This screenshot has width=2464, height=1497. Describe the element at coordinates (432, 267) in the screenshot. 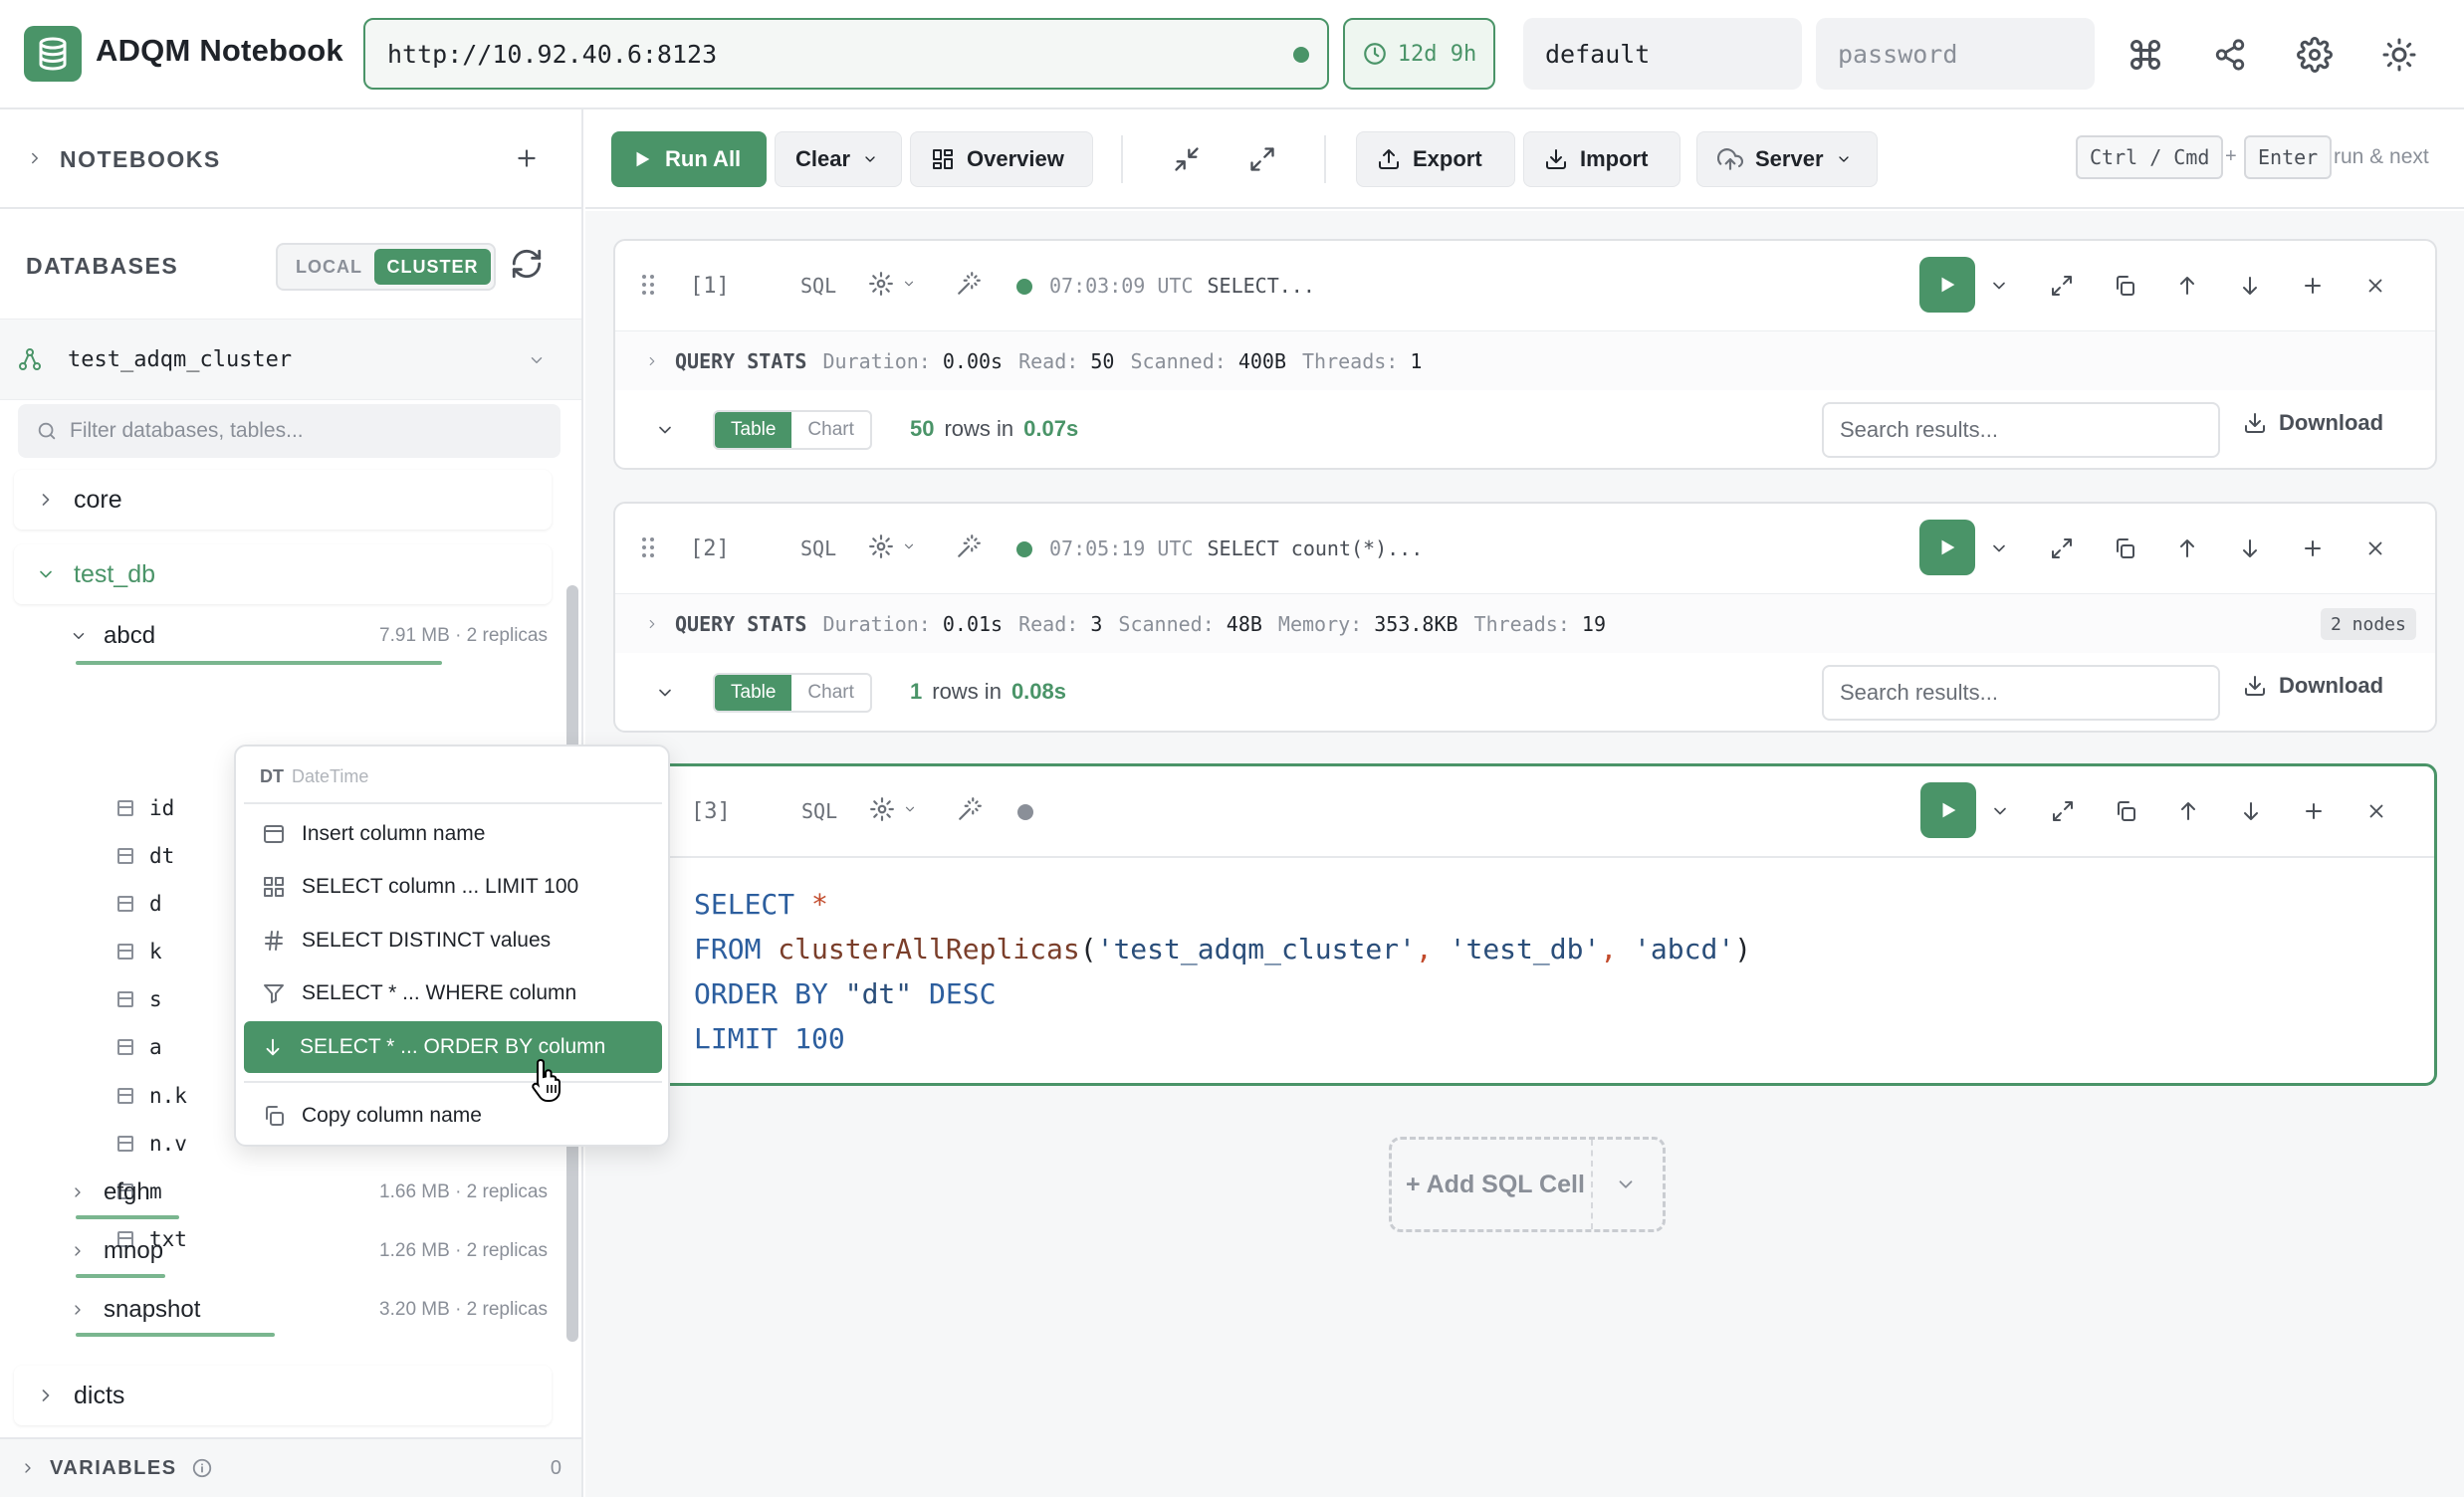

I see `toggle-cluster: CLUSTER` at that location.